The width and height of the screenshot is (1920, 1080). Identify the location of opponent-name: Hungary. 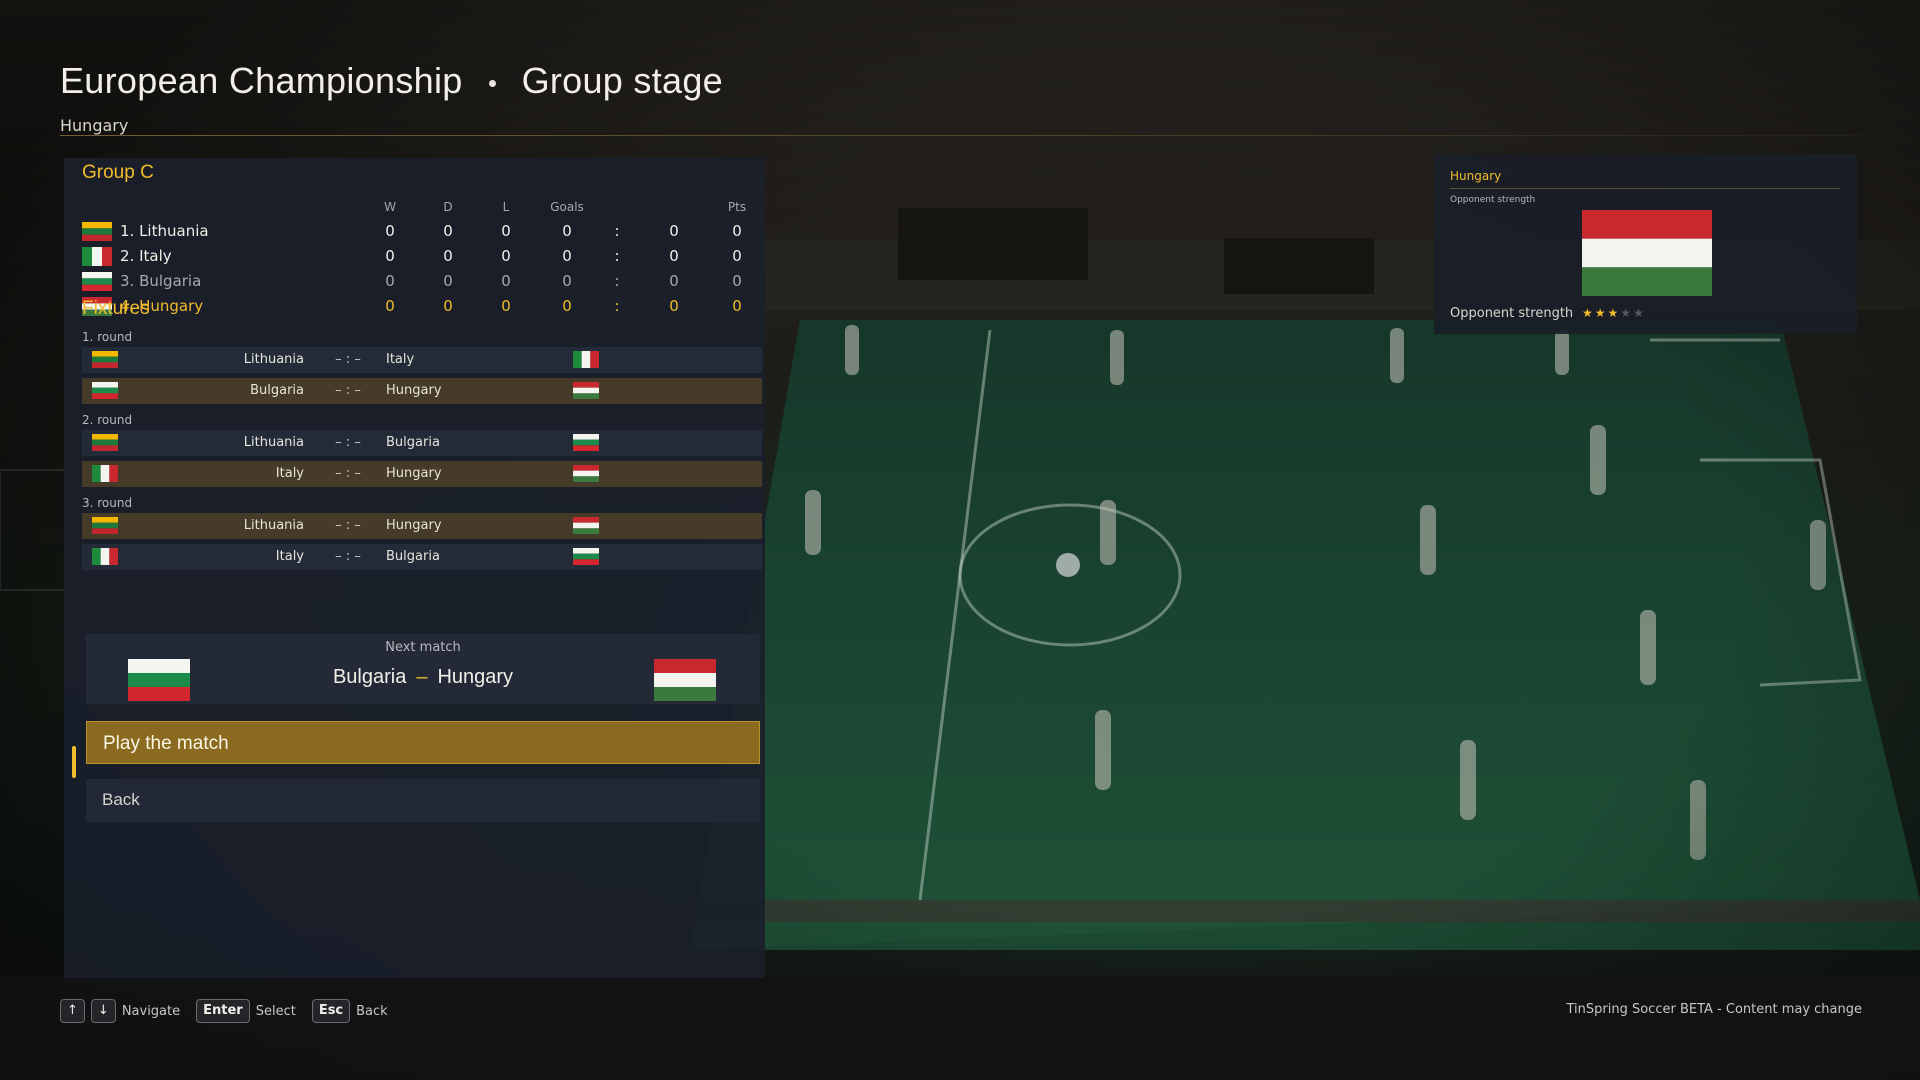
(1476, 176).